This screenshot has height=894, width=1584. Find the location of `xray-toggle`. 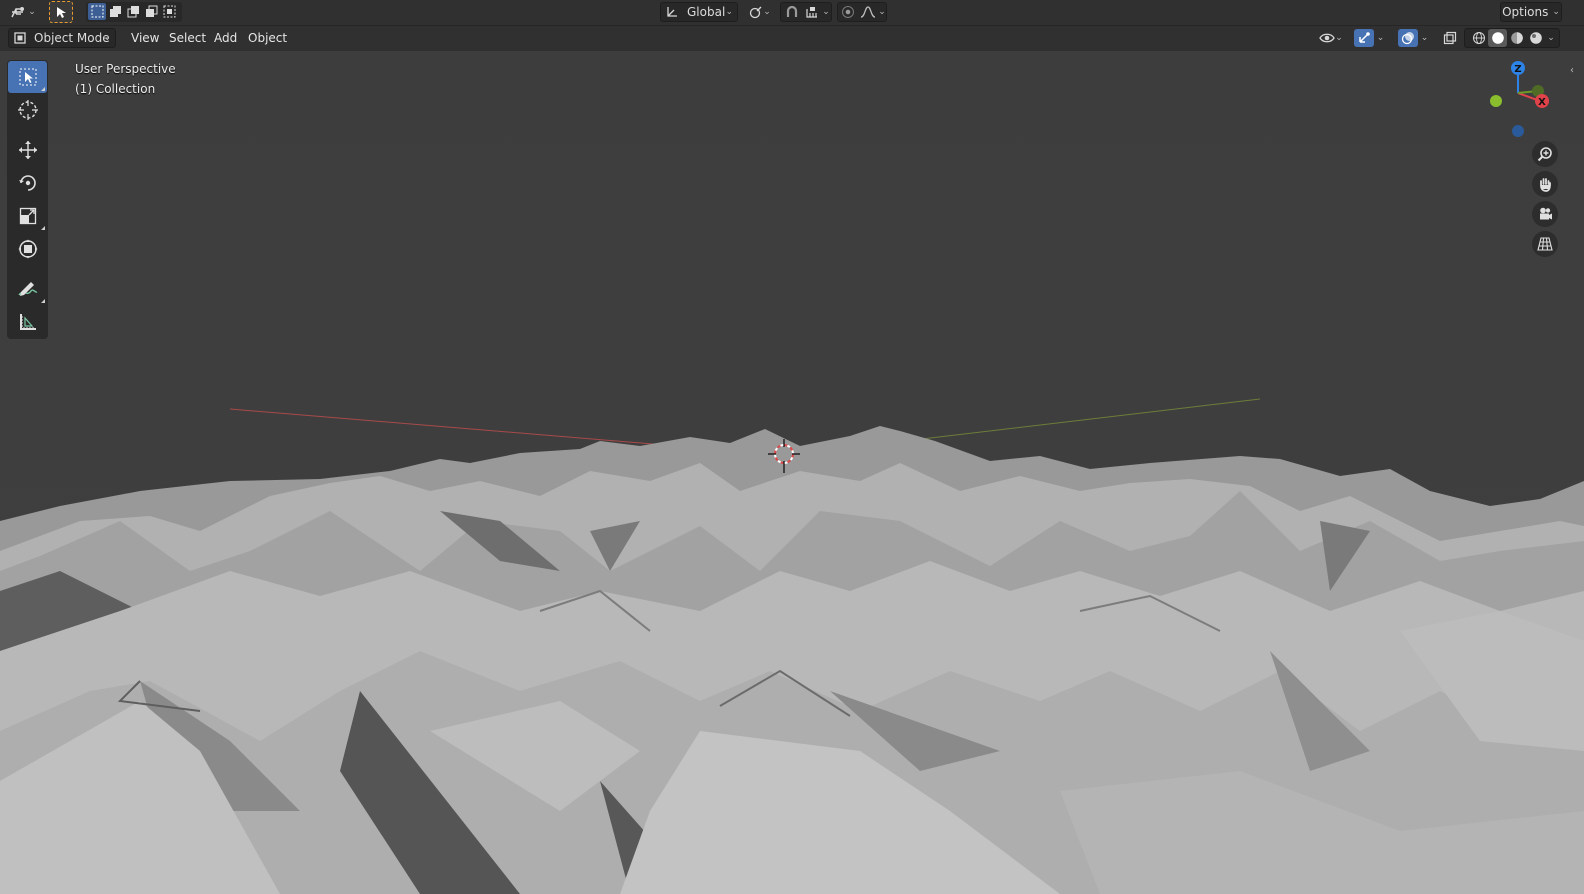

xray-toggle is located at coordinates (1450, 38).